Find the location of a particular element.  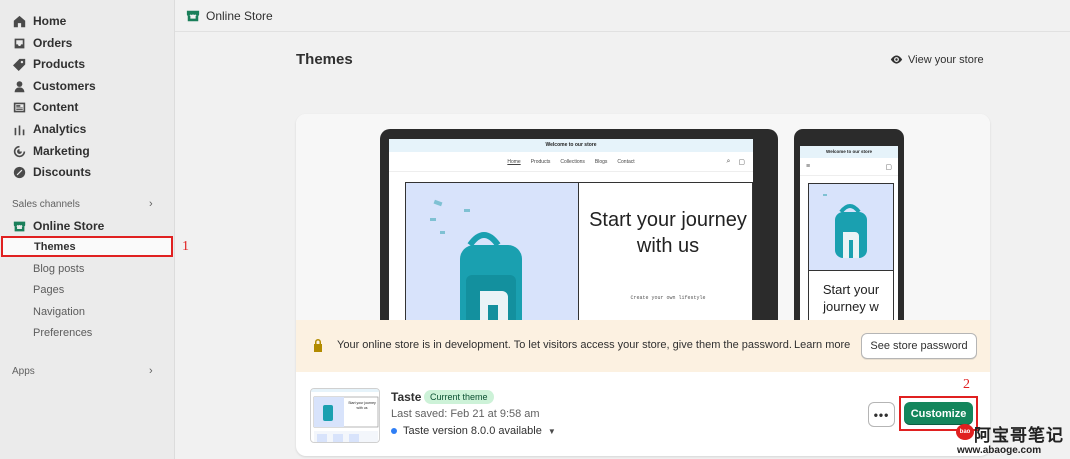

sidebar-item-customers: Customers is located at coordinates (87, 86).